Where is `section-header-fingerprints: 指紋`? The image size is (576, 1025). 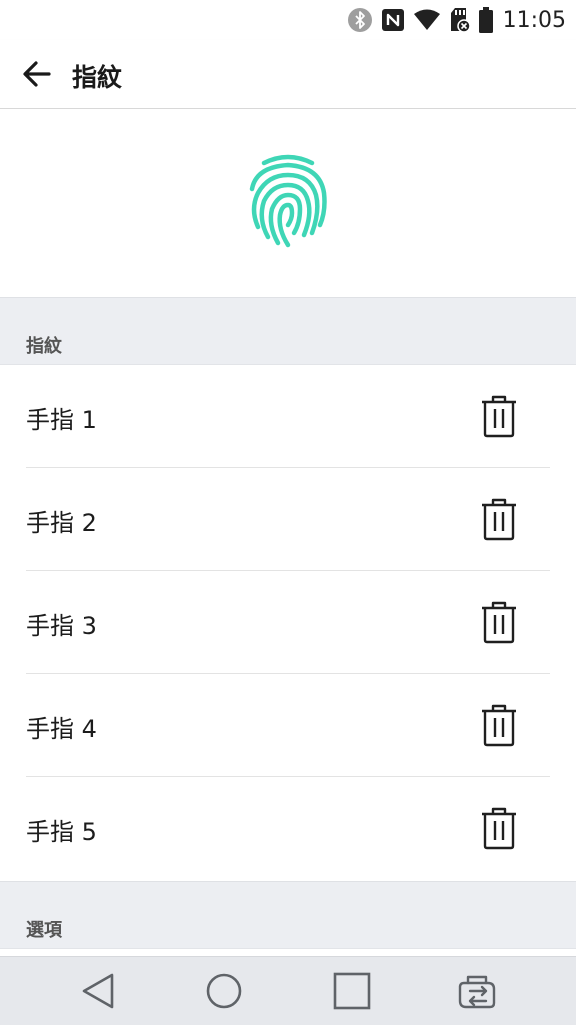 section-header-fingerprints: 指紋 is located at coordinates (288, 331).